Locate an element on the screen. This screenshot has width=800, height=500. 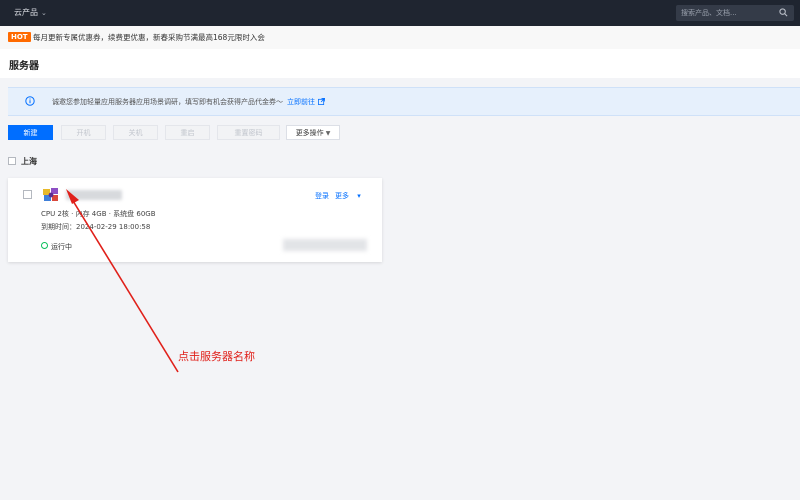
server-actions: 登录 更多 ▾ is located at coordinates (344, 196).